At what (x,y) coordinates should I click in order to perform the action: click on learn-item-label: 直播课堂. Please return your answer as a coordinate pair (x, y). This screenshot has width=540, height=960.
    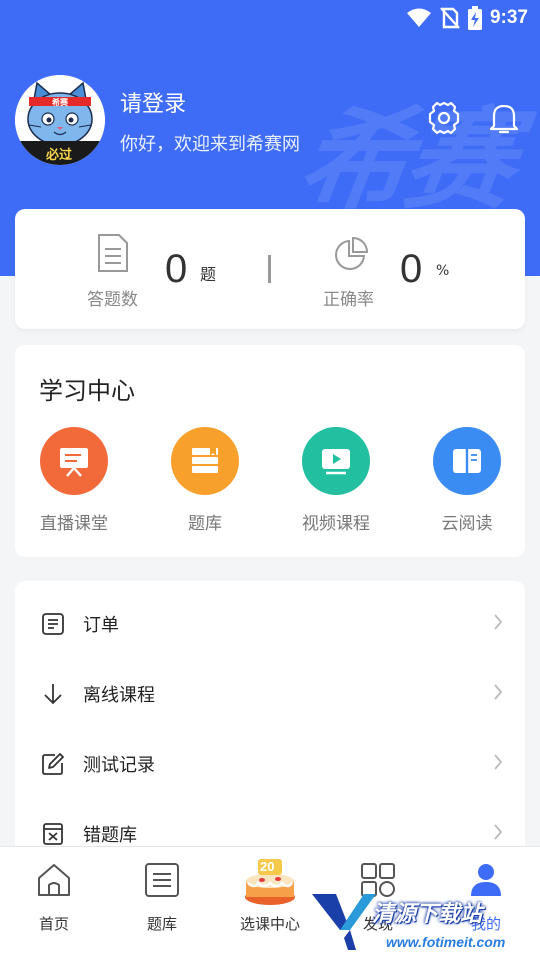
    Looking at the image, I should click on (74, 524).